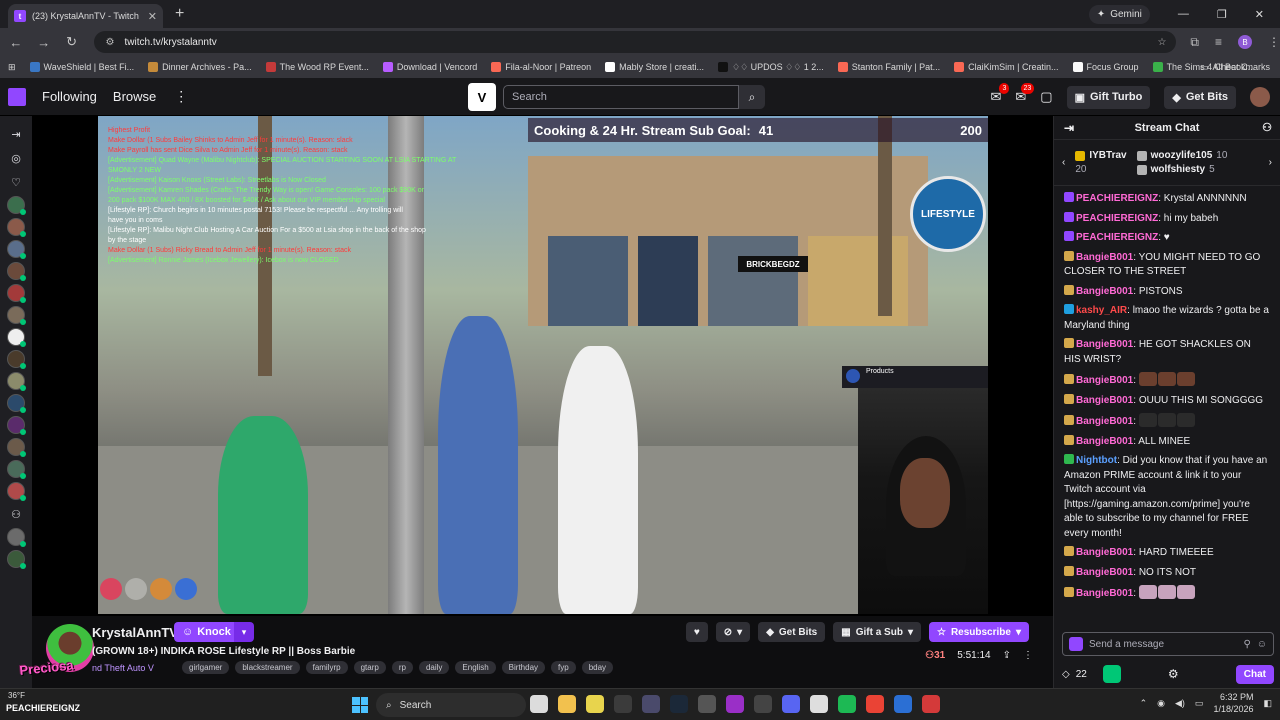  Describe the element at coordinates (1173, 674) in the screenshot. I see `chat-settings-icon: ⚙` at that location.